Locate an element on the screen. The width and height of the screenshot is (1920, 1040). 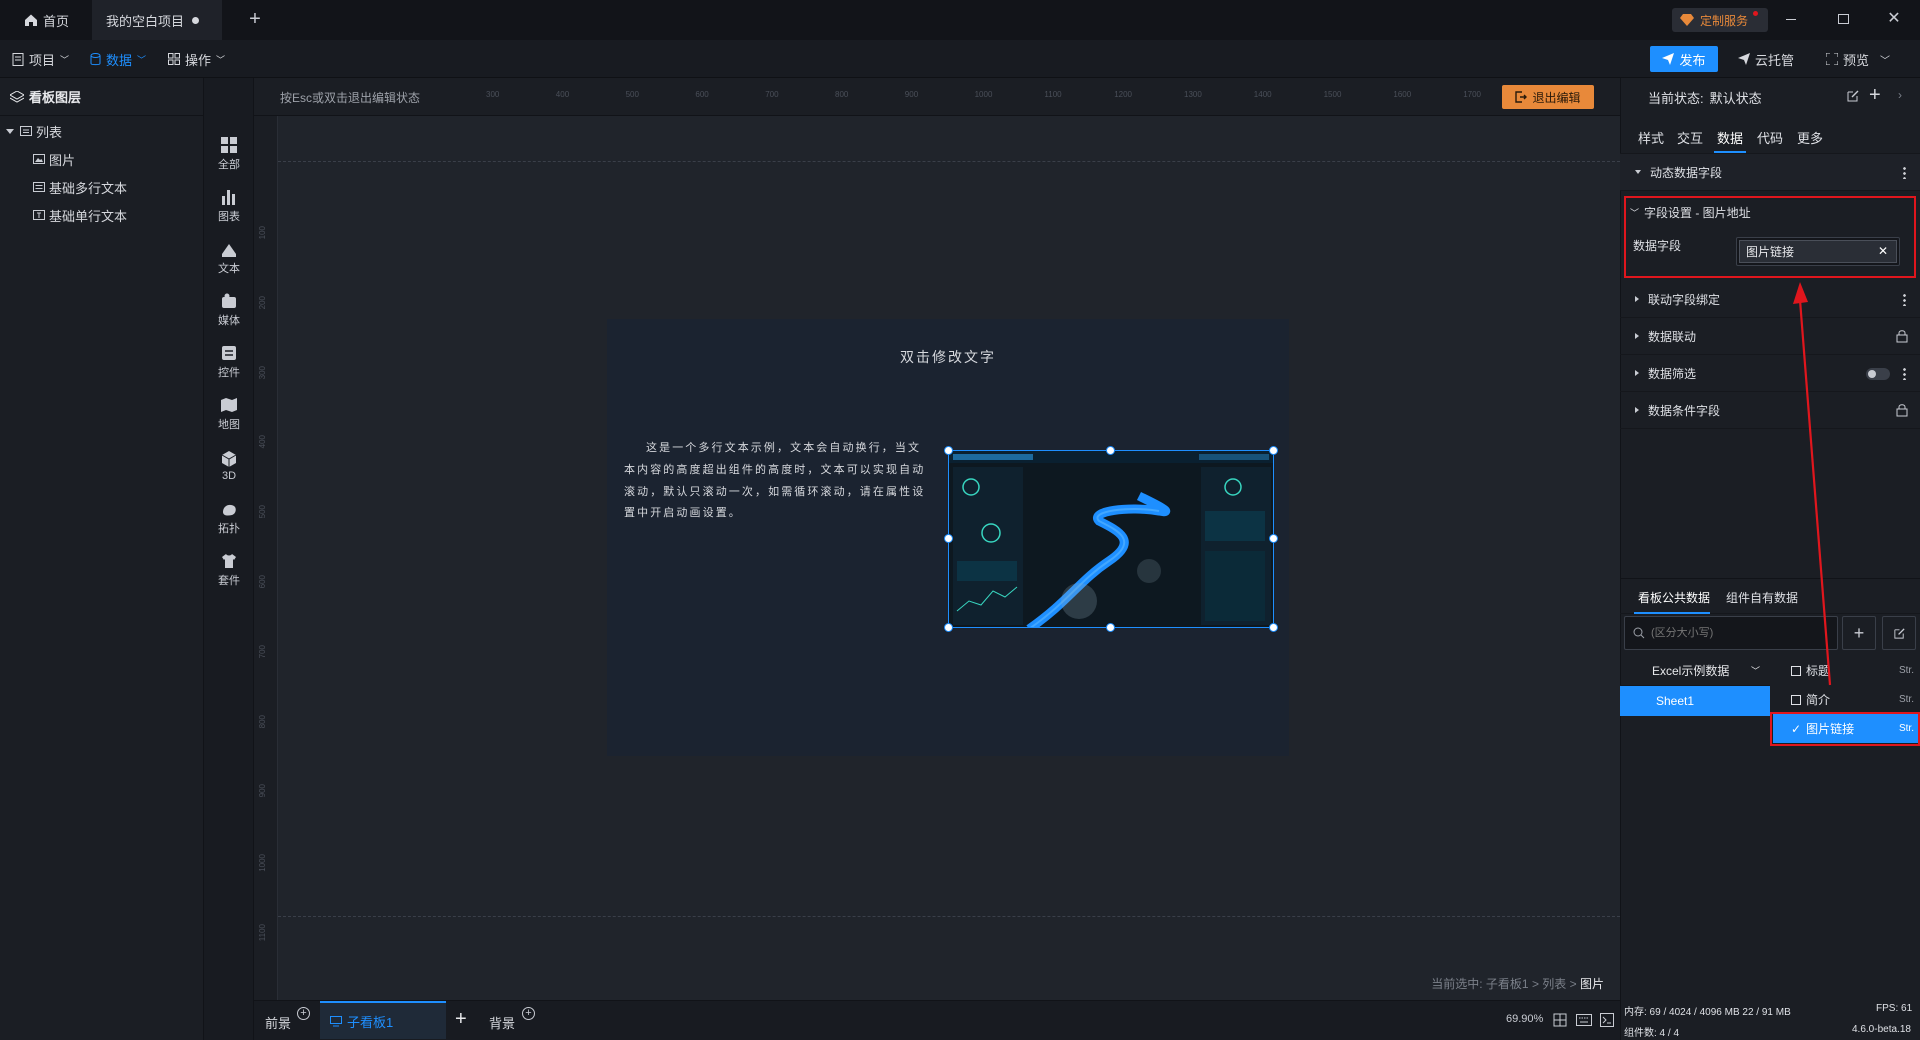
fullscreen-icon is located at coordinates (1832, 59).